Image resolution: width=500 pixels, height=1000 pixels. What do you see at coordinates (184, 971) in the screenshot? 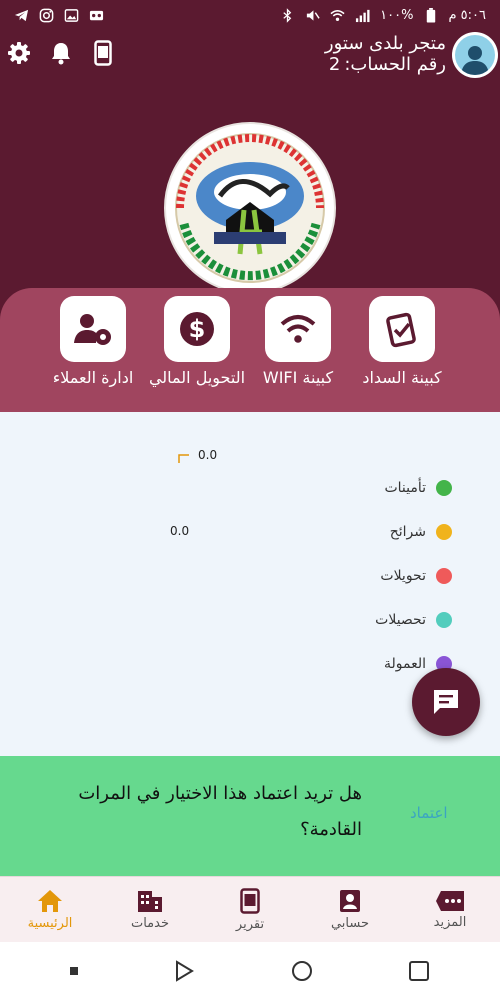
I see `play-icon` at bounding box center [184, 971].